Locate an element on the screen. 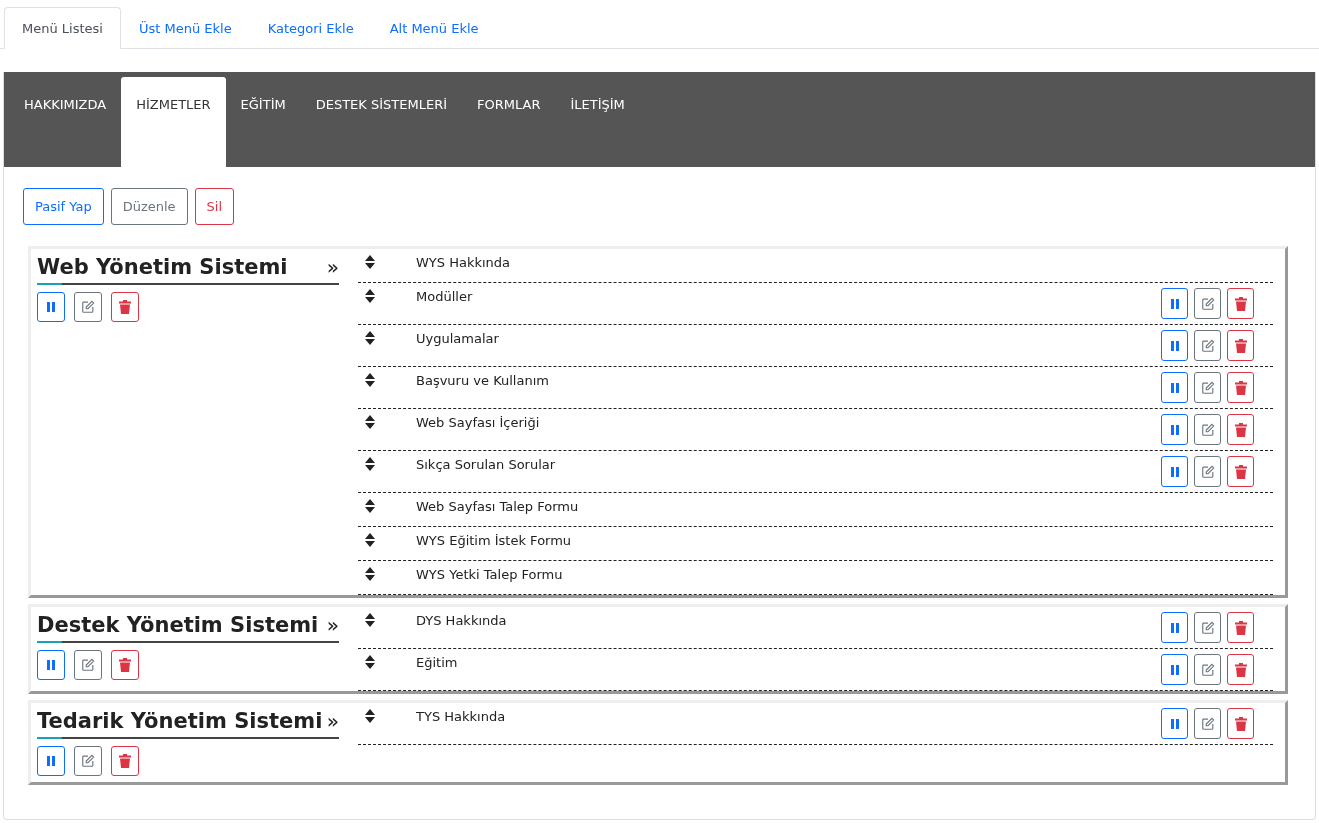 This screenshot has width=1319, height=823. page-tab: Kategori Ekle is located at coordinates (310, 28).